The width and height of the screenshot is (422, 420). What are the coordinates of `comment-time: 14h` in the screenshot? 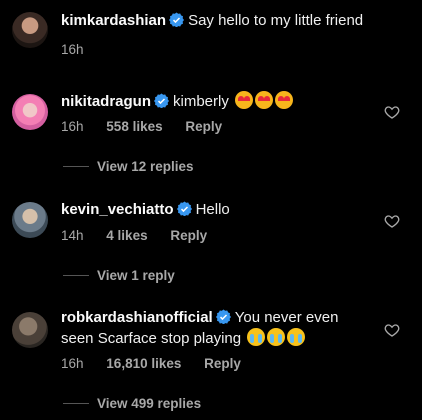 It's located at (72, 235).